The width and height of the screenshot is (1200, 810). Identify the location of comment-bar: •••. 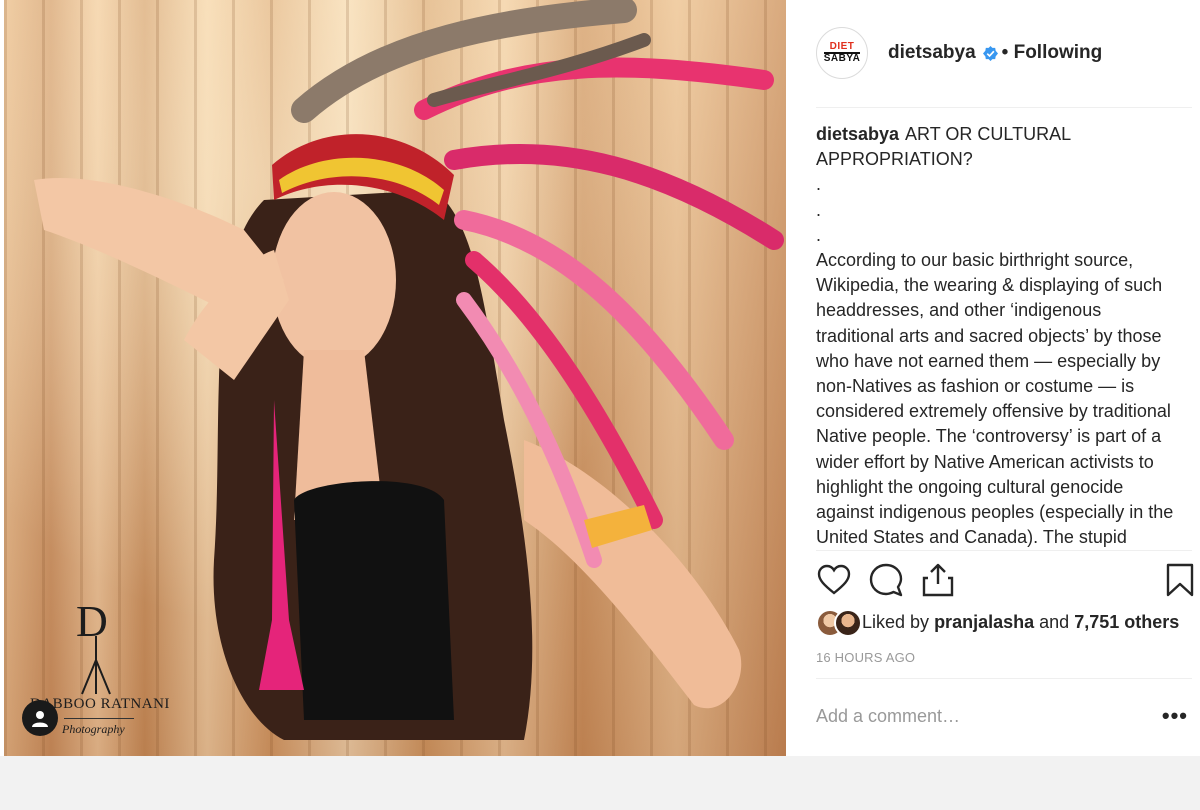
(1004, 716).